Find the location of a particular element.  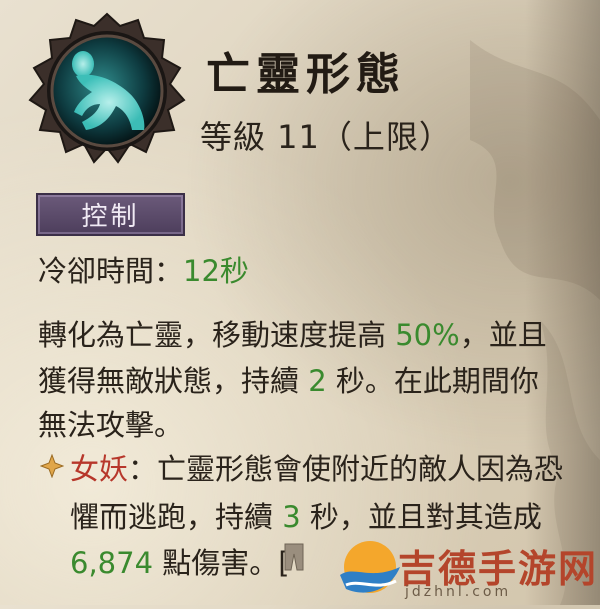

enchant-sep: ： is located at coordinates (143, 469).